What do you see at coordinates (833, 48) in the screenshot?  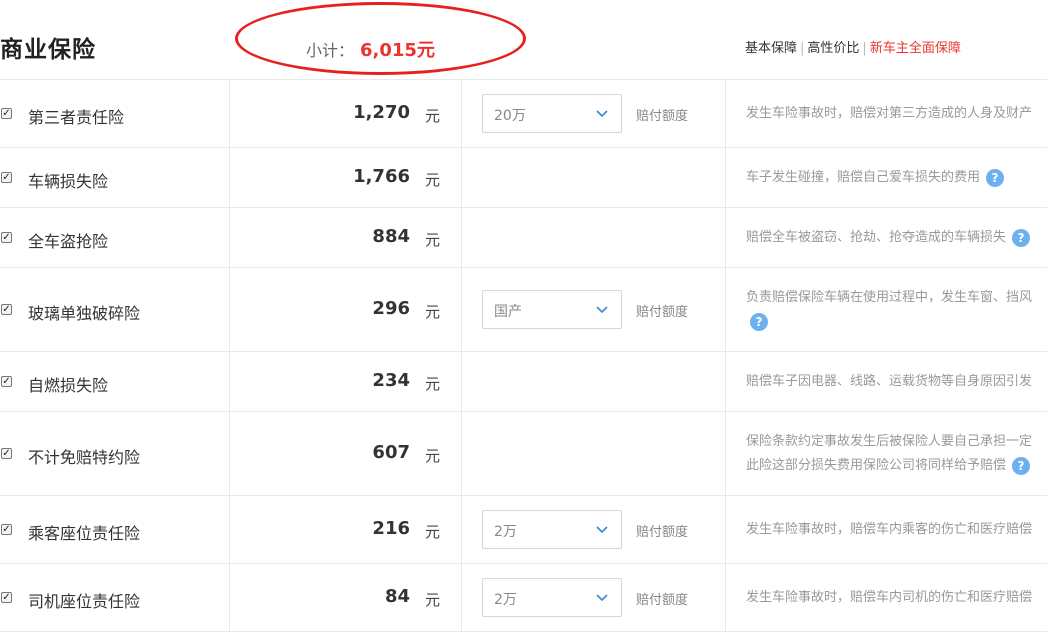 I see `plan-value: 高性价比` at bounding box center [833, 48].